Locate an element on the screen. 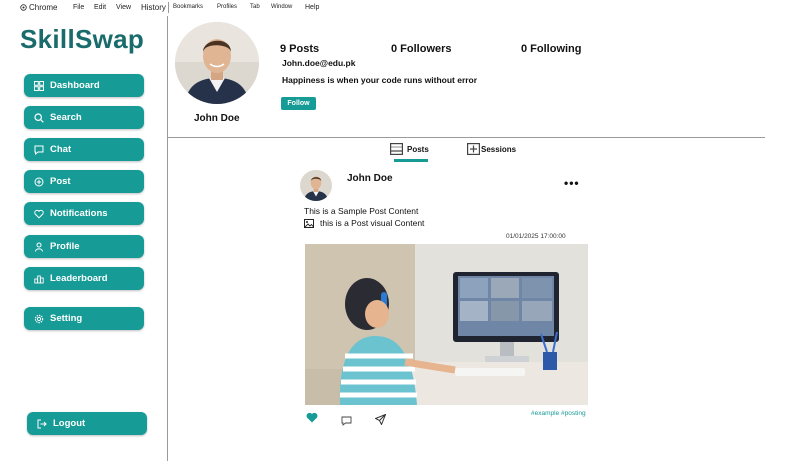 The width and height of the screenshot is (806, 461). add-square-icon is located at coordinates (473, 149).